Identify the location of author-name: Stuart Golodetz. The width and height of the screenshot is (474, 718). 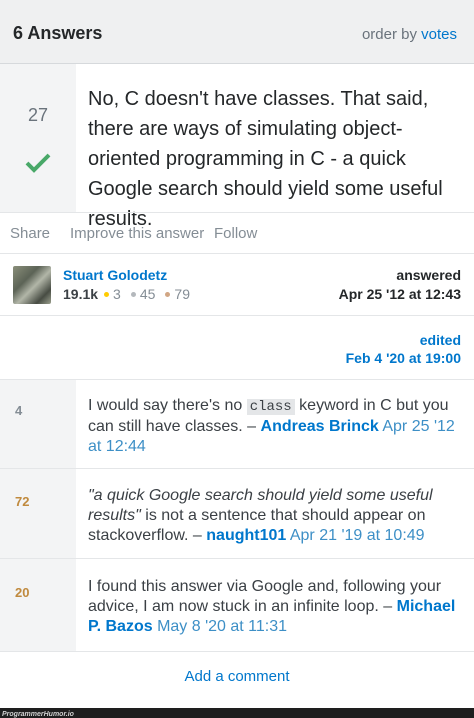
(115, 275).